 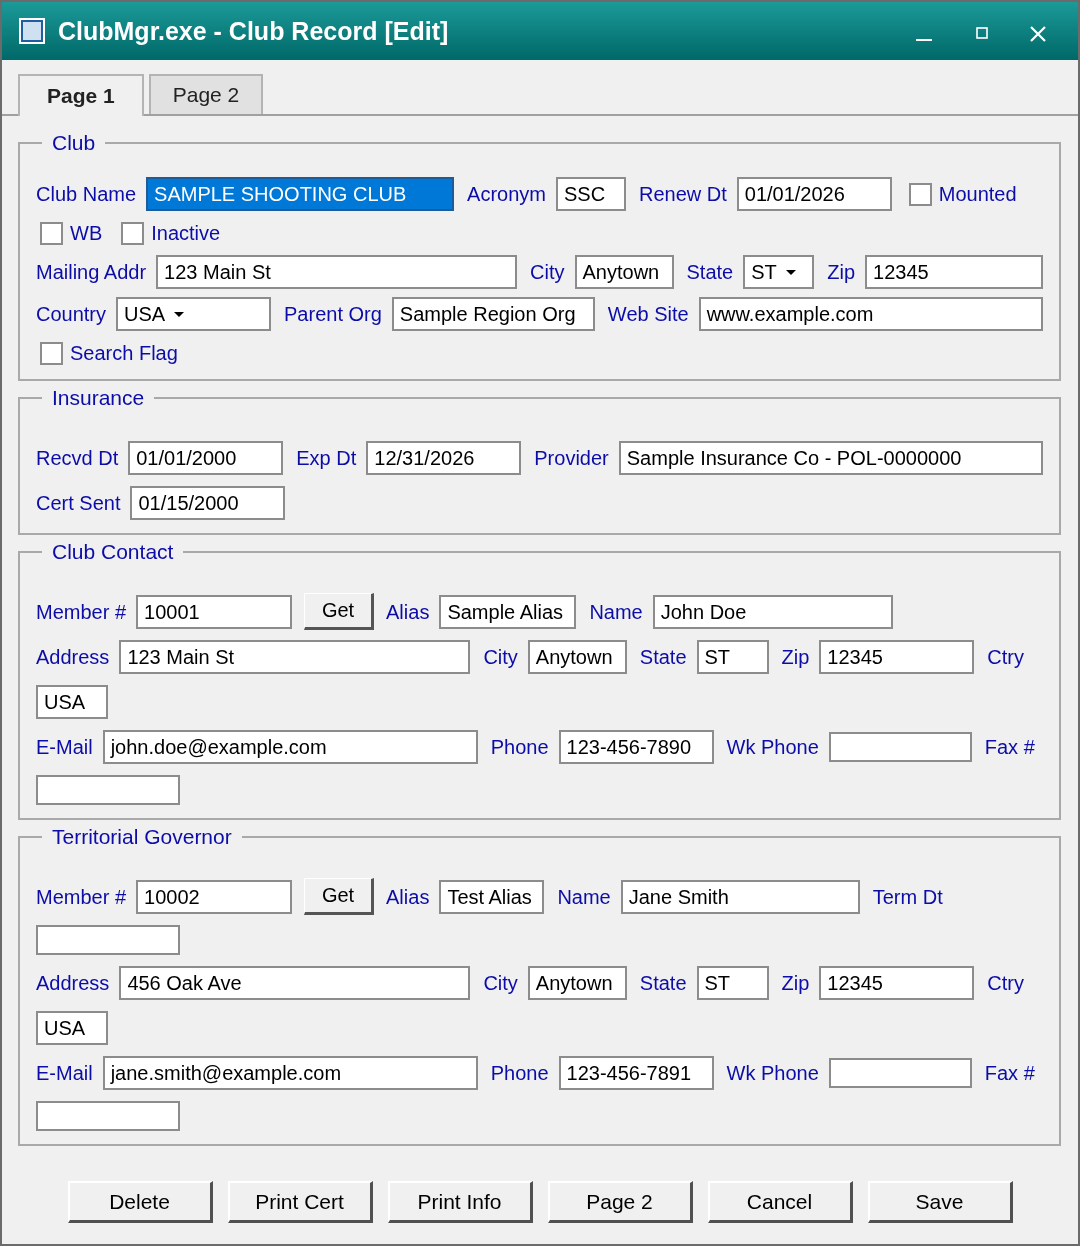 What do you see at coordinates (907, 897) in the screenshot?
I see `field-label: Term Dt` at bounding box center [907, 897].